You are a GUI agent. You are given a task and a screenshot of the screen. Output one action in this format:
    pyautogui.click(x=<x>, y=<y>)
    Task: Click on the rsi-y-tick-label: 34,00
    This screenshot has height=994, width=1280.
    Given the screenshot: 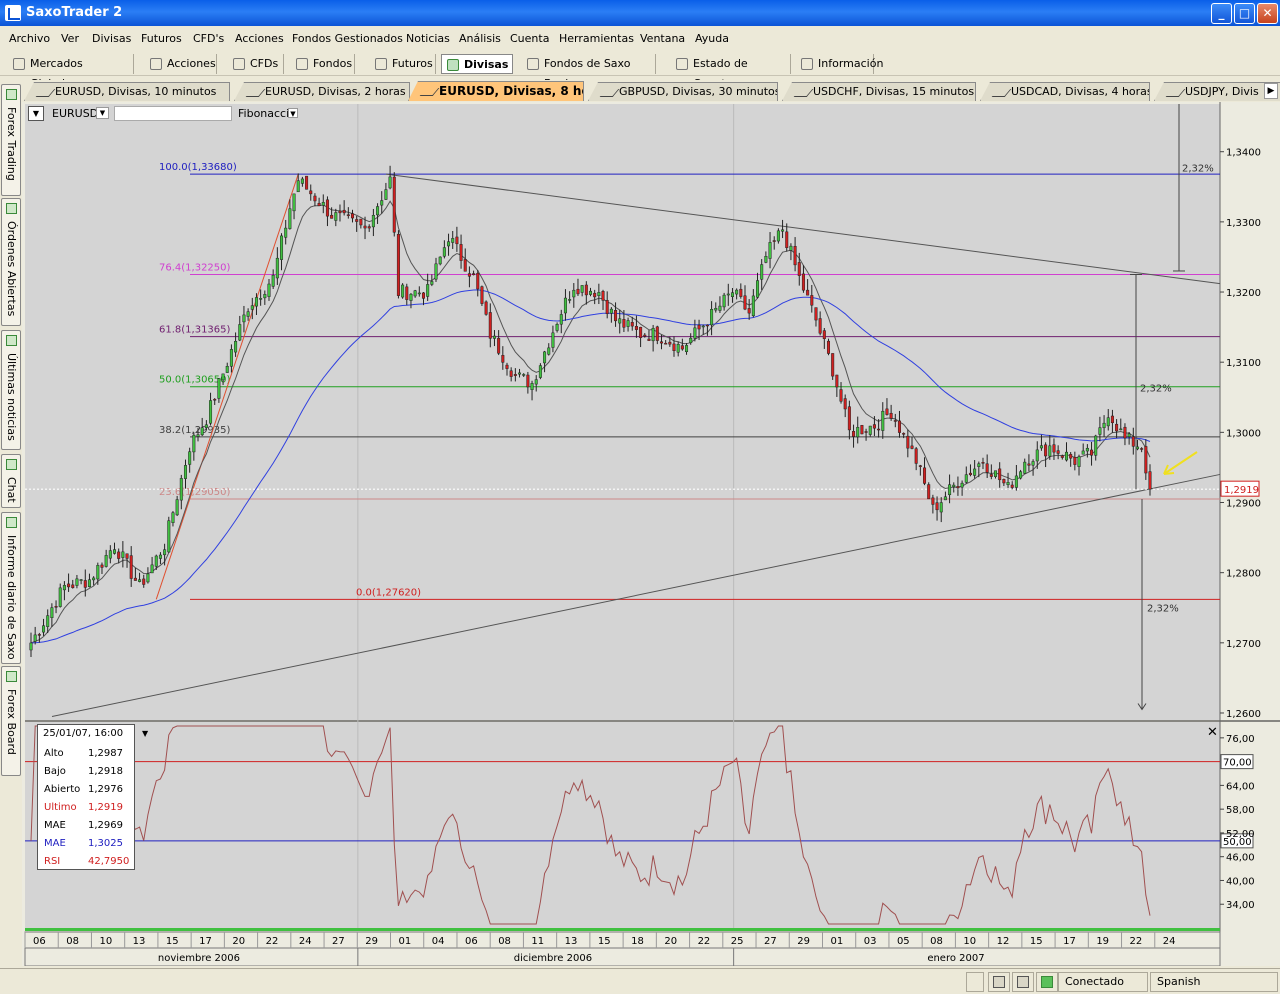 What is the action you would take?
    pyautogui.click(x=1240, y=905)
    